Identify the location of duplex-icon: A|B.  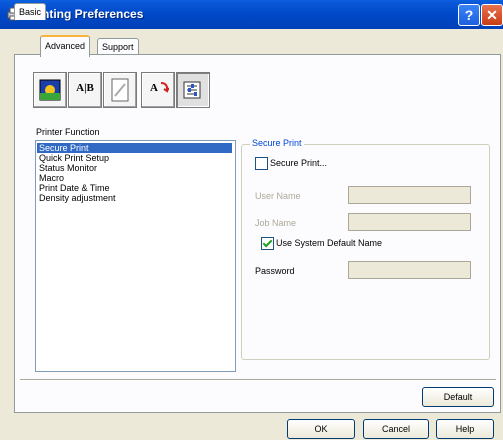
(85, 88).